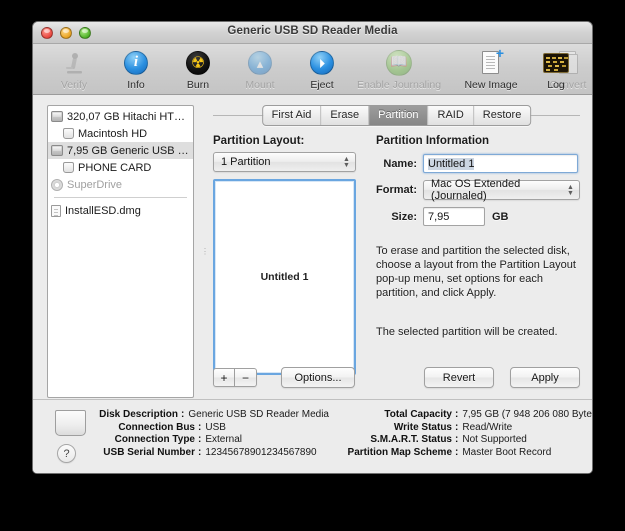  I want to click on log-icon, so click(556, 63).